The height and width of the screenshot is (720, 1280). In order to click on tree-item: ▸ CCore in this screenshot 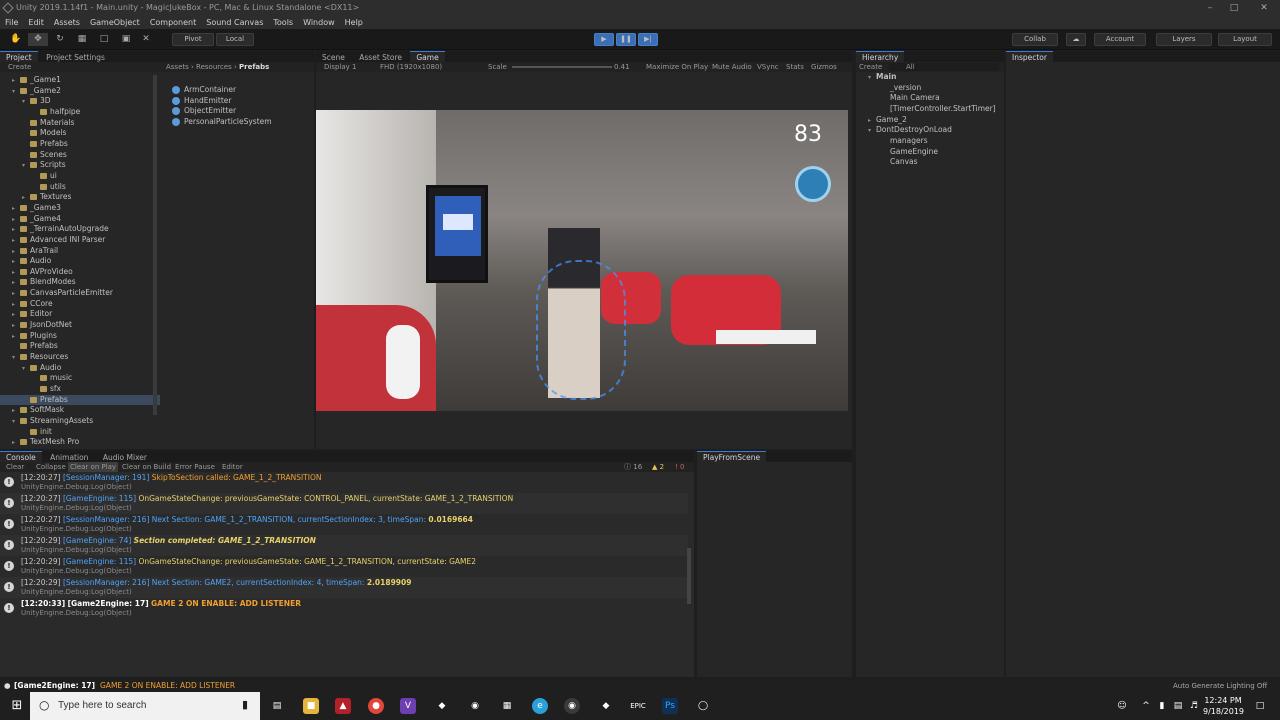, I will do `click(80, 304)`.